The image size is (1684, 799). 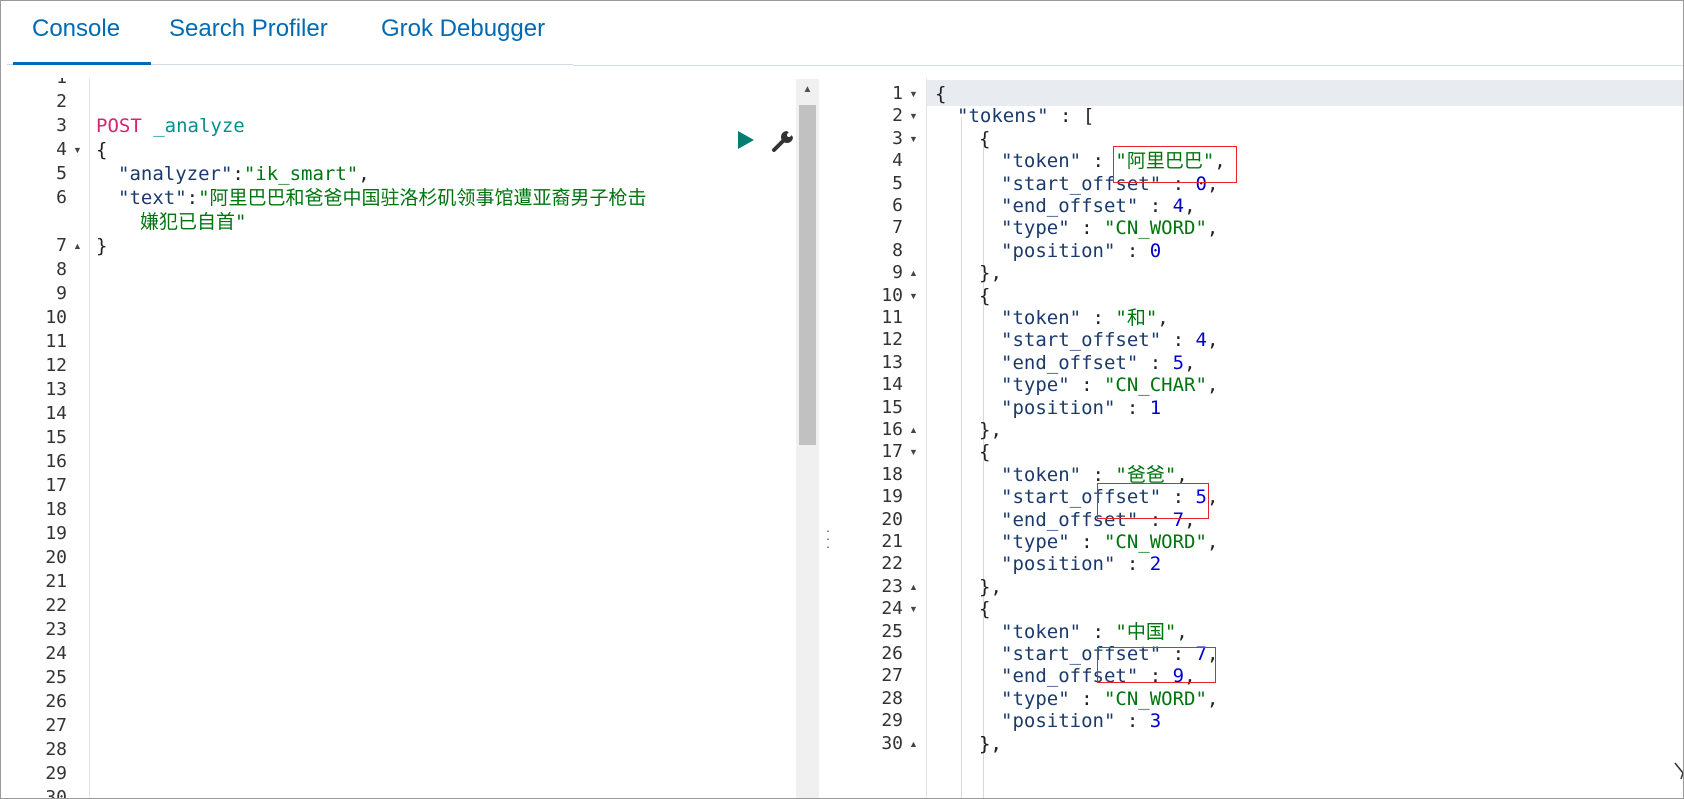 I want to click on wrench-icon, so click(x=783, y=141).